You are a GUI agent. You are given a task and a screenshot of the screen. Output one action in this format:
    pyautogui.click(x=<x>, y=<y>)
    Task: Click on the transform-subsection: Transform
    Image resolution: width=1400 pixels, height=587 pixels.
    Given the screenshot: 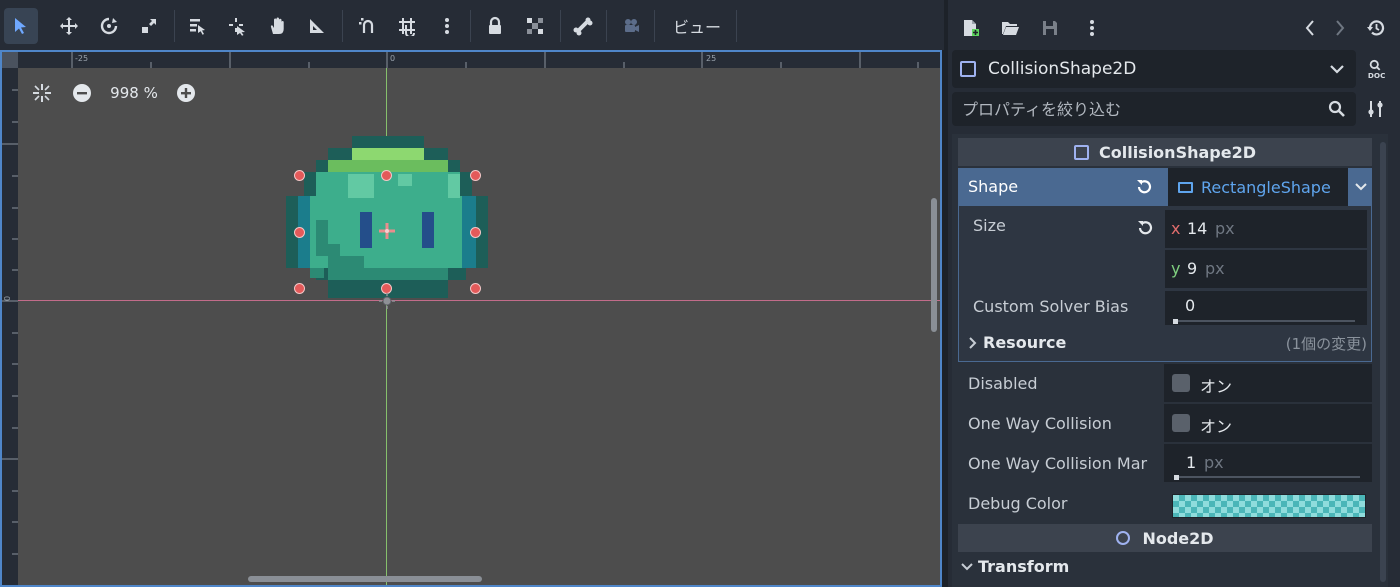 What is the action you would take?
    pyautogui.click(x=1165, y=567)
    